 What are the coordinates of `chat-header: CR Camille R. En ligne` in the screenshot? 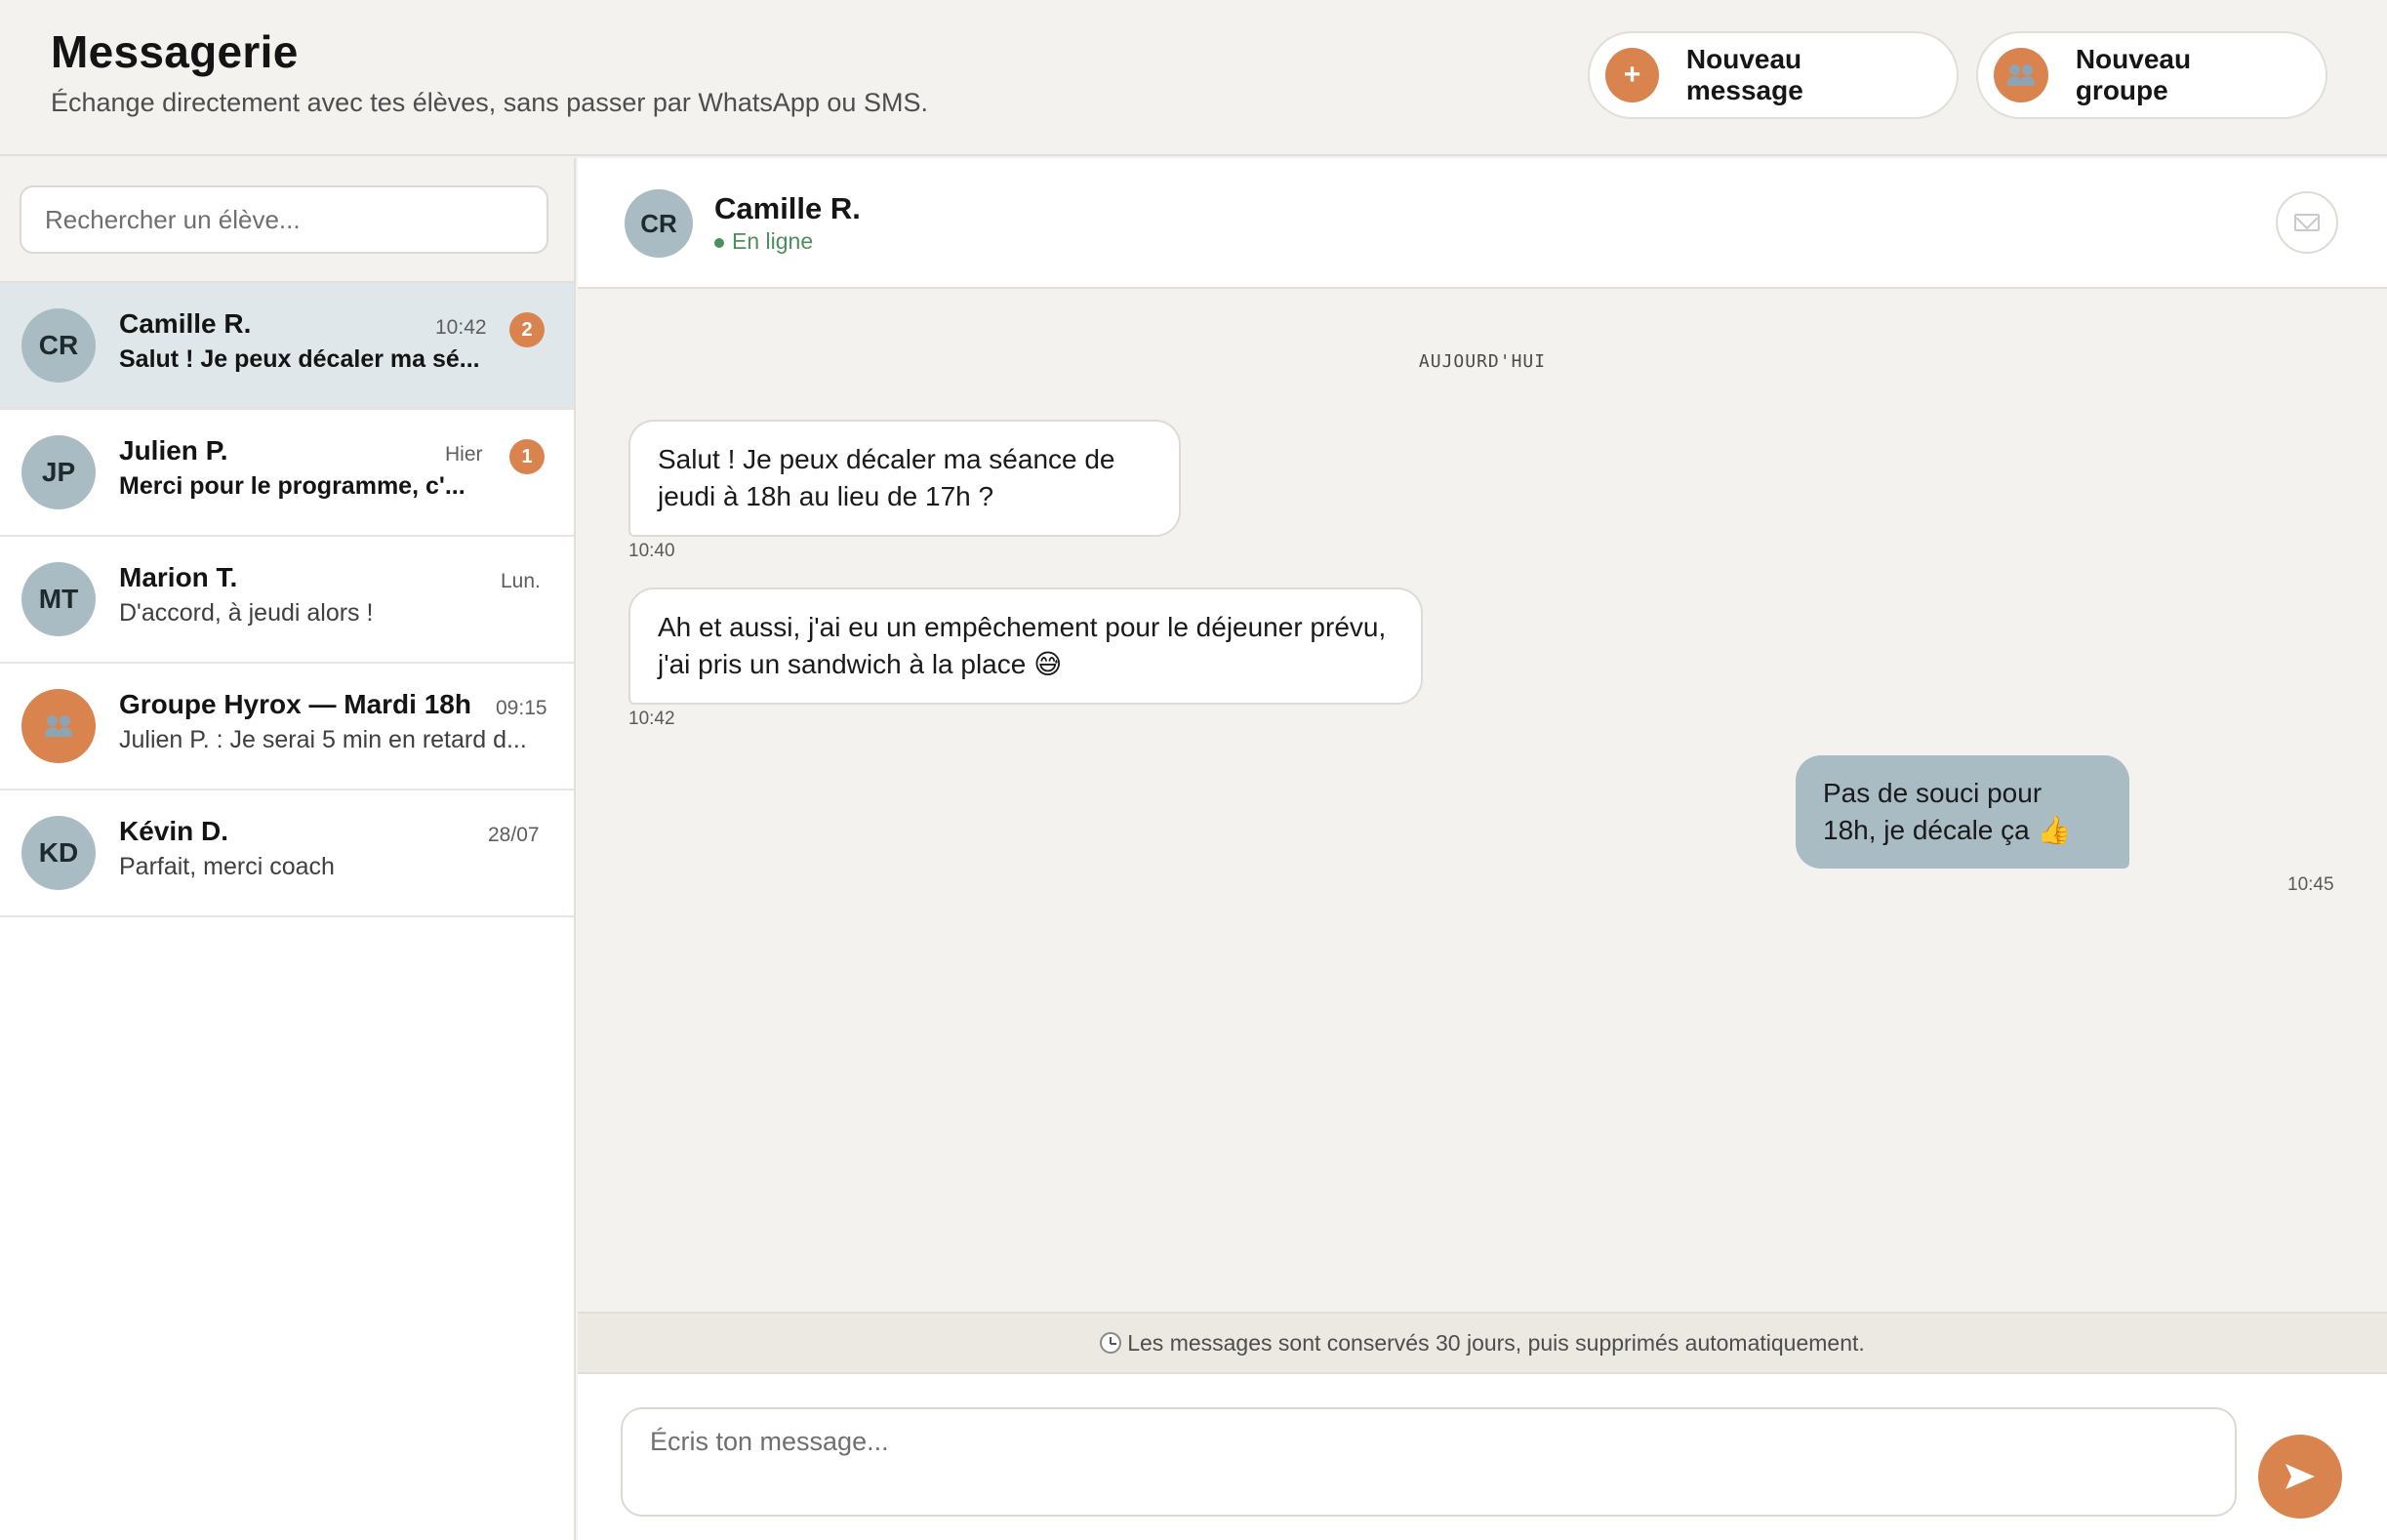 It's located at (1483, 223).